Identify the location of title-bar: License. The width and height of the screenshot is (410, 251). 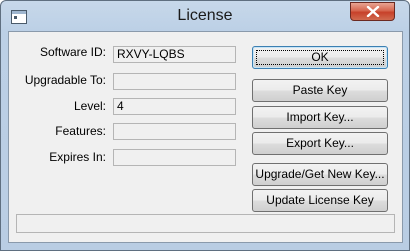
(205, 15).